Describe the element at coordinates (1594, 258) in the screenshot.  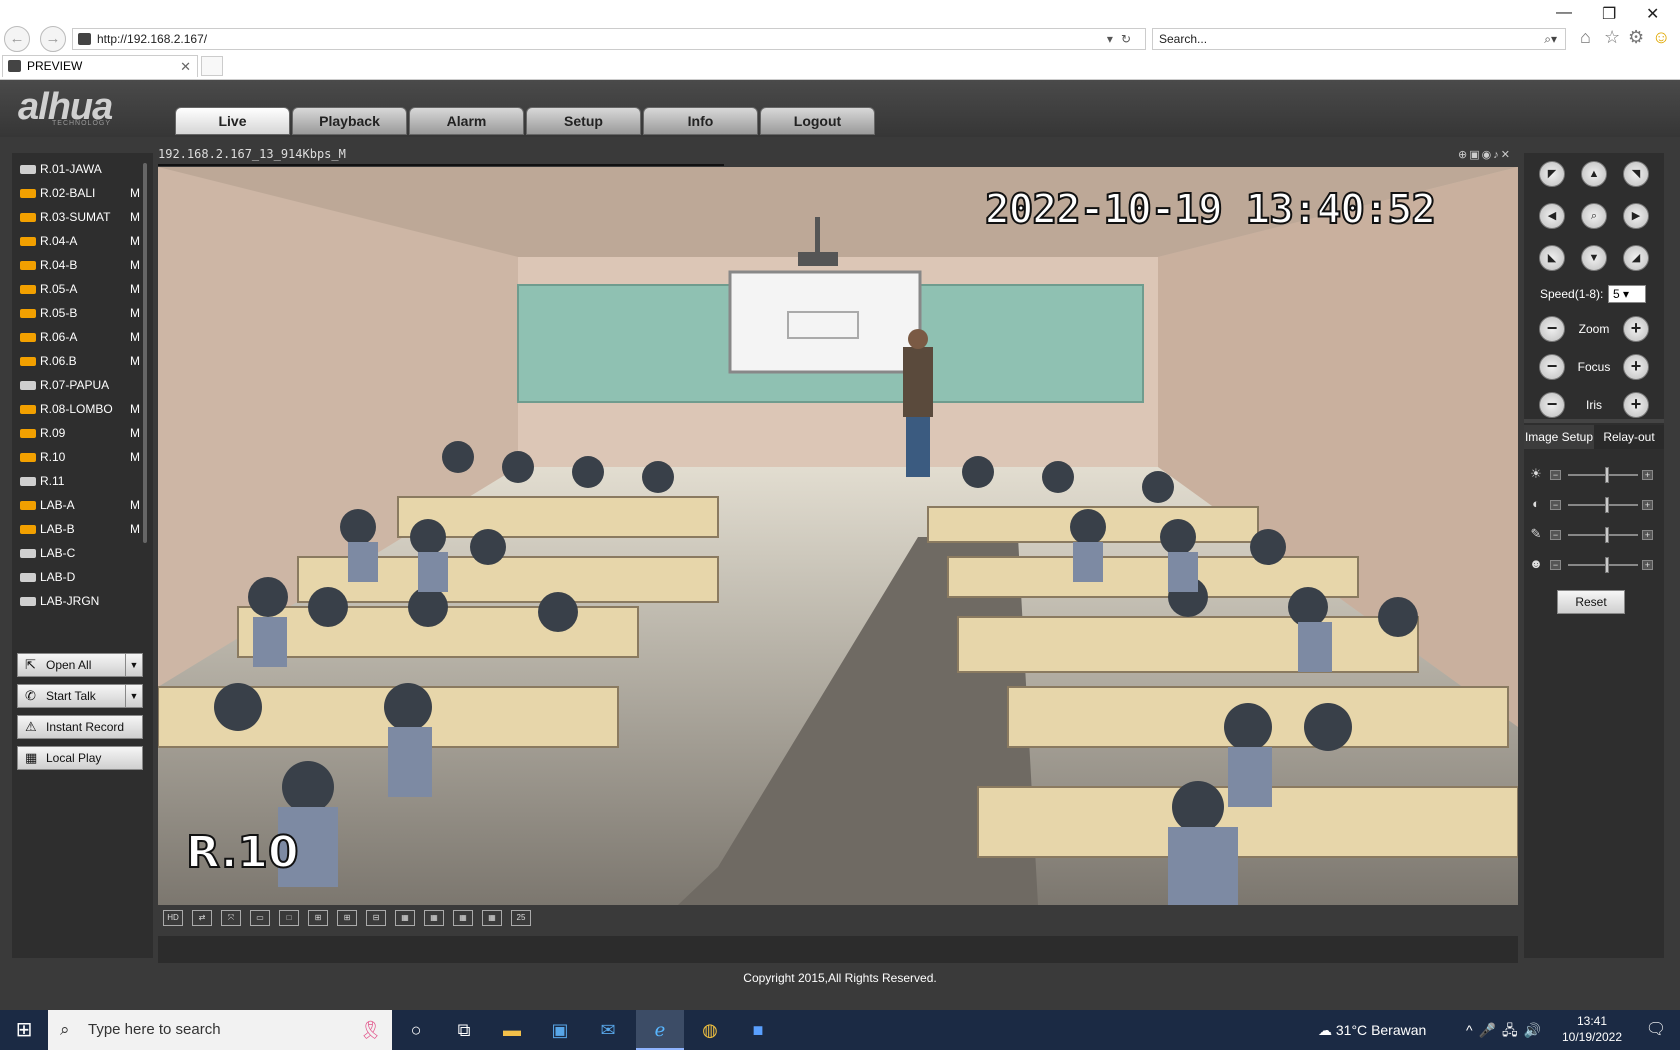
I see `ptz-down-button: ▼` at that location.